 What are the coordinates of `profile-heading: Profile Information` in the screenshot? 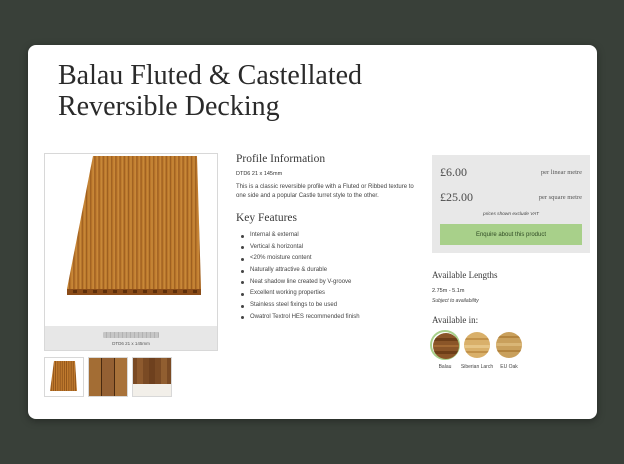 It's located at (281, 159).